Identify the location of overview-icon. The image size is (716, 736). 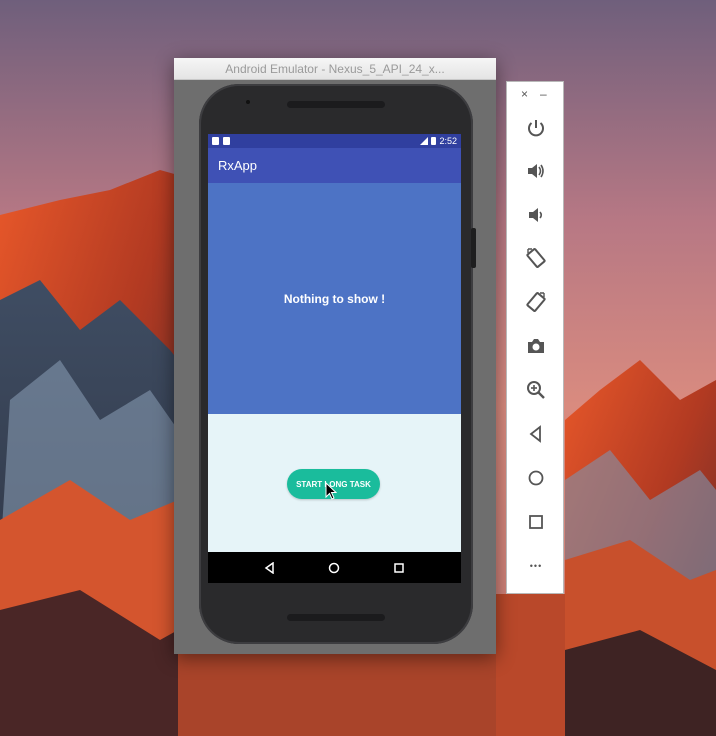
(536, 522).